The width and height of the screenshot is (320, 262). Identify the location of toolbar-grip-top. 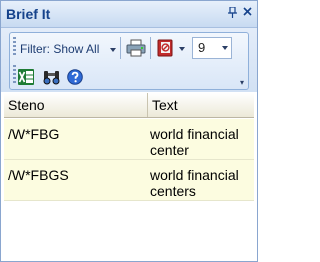
(14, 47).